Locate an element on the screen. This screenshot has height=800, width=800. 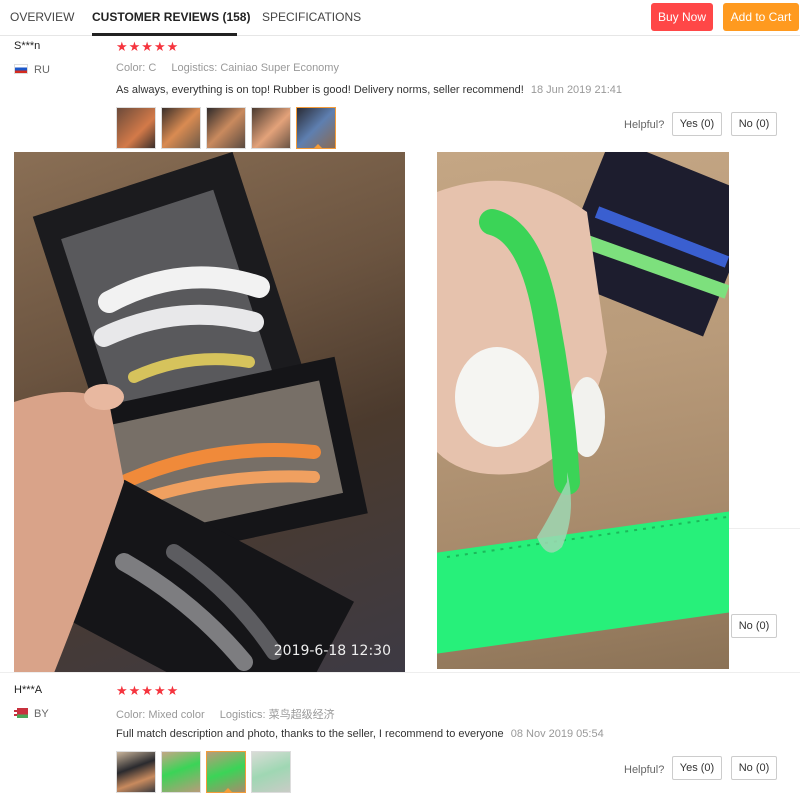
reviewer-name: S***n is located at coordinates (27, 46).